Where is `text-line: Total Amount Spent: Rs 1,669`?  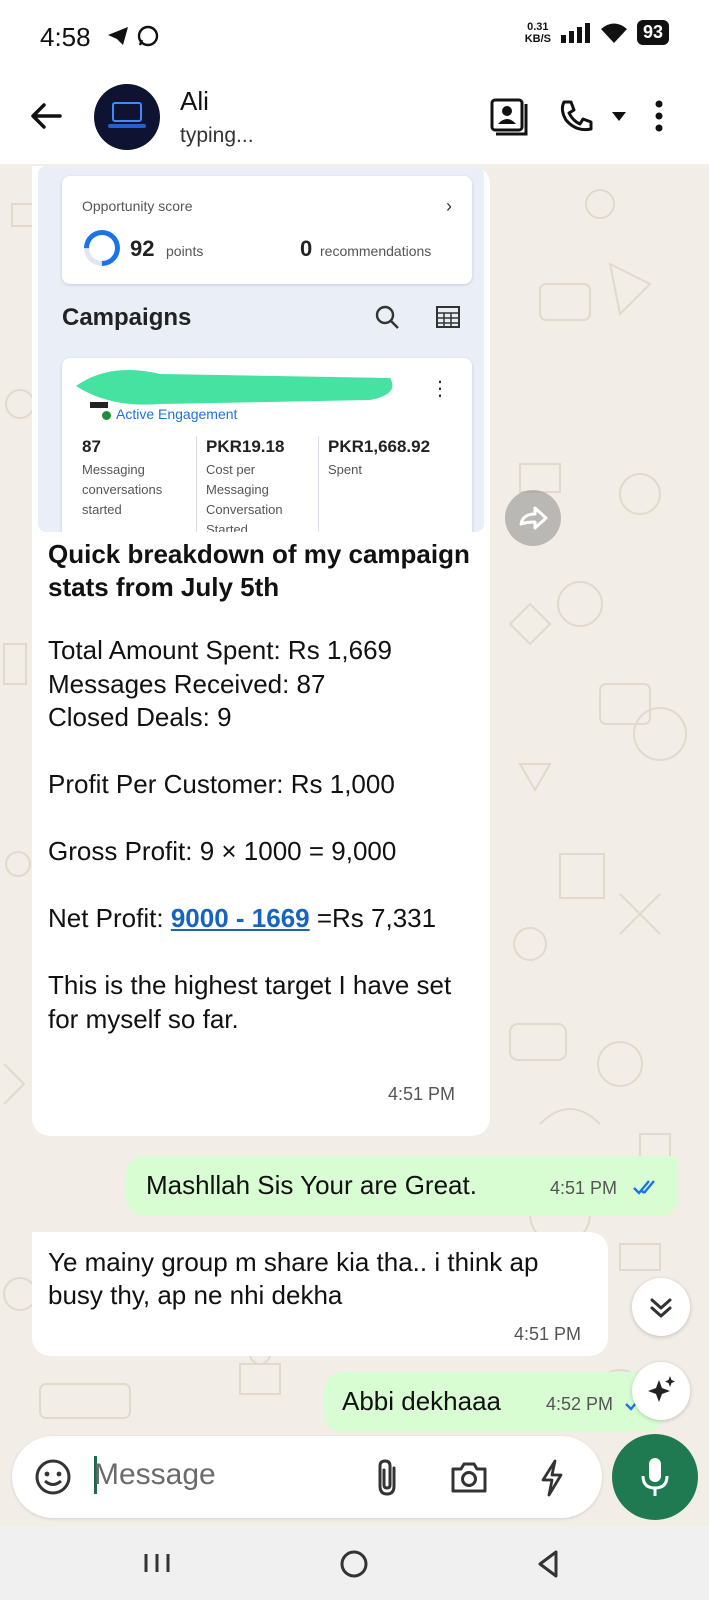
text-line: Total Amount Spent: Rs 1,669 is located at coordinates (220, 650).